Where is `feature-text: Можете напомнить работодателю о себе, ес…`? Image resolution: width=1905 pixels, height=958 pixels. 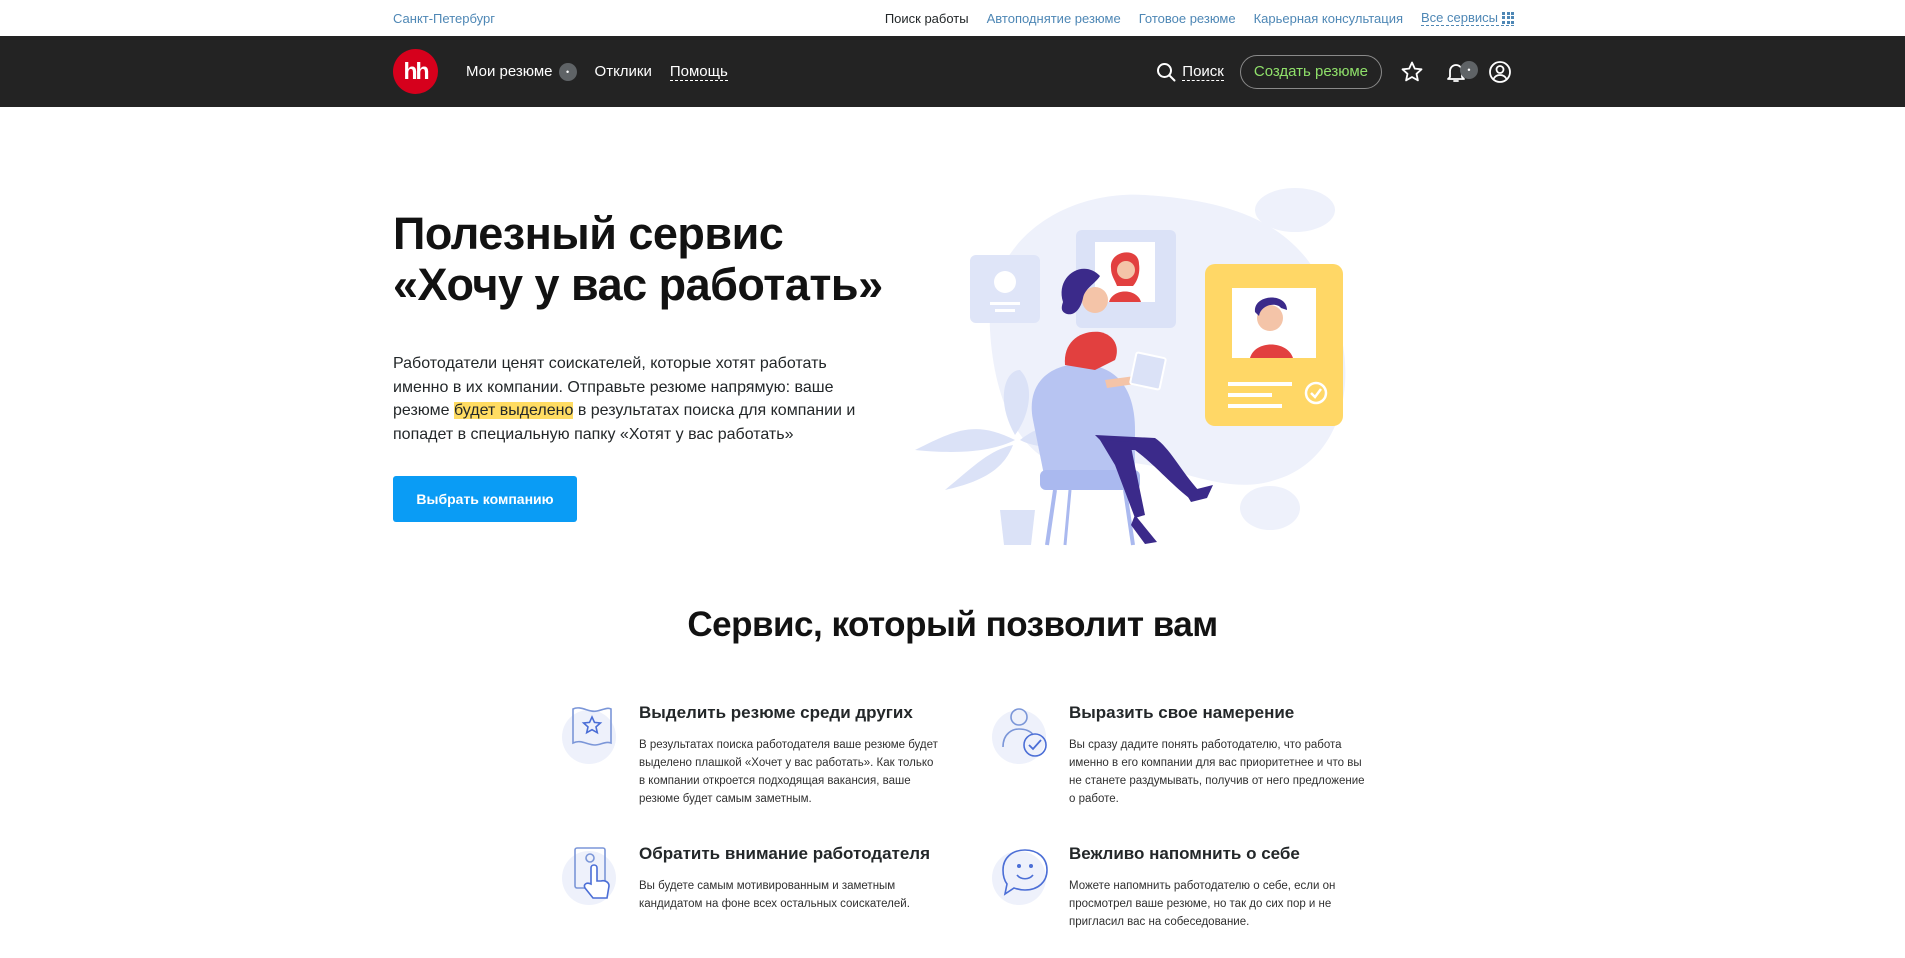
feature-text: Можете напомнить работодателю о себе, ес… is located at coordinates (1202, 904).